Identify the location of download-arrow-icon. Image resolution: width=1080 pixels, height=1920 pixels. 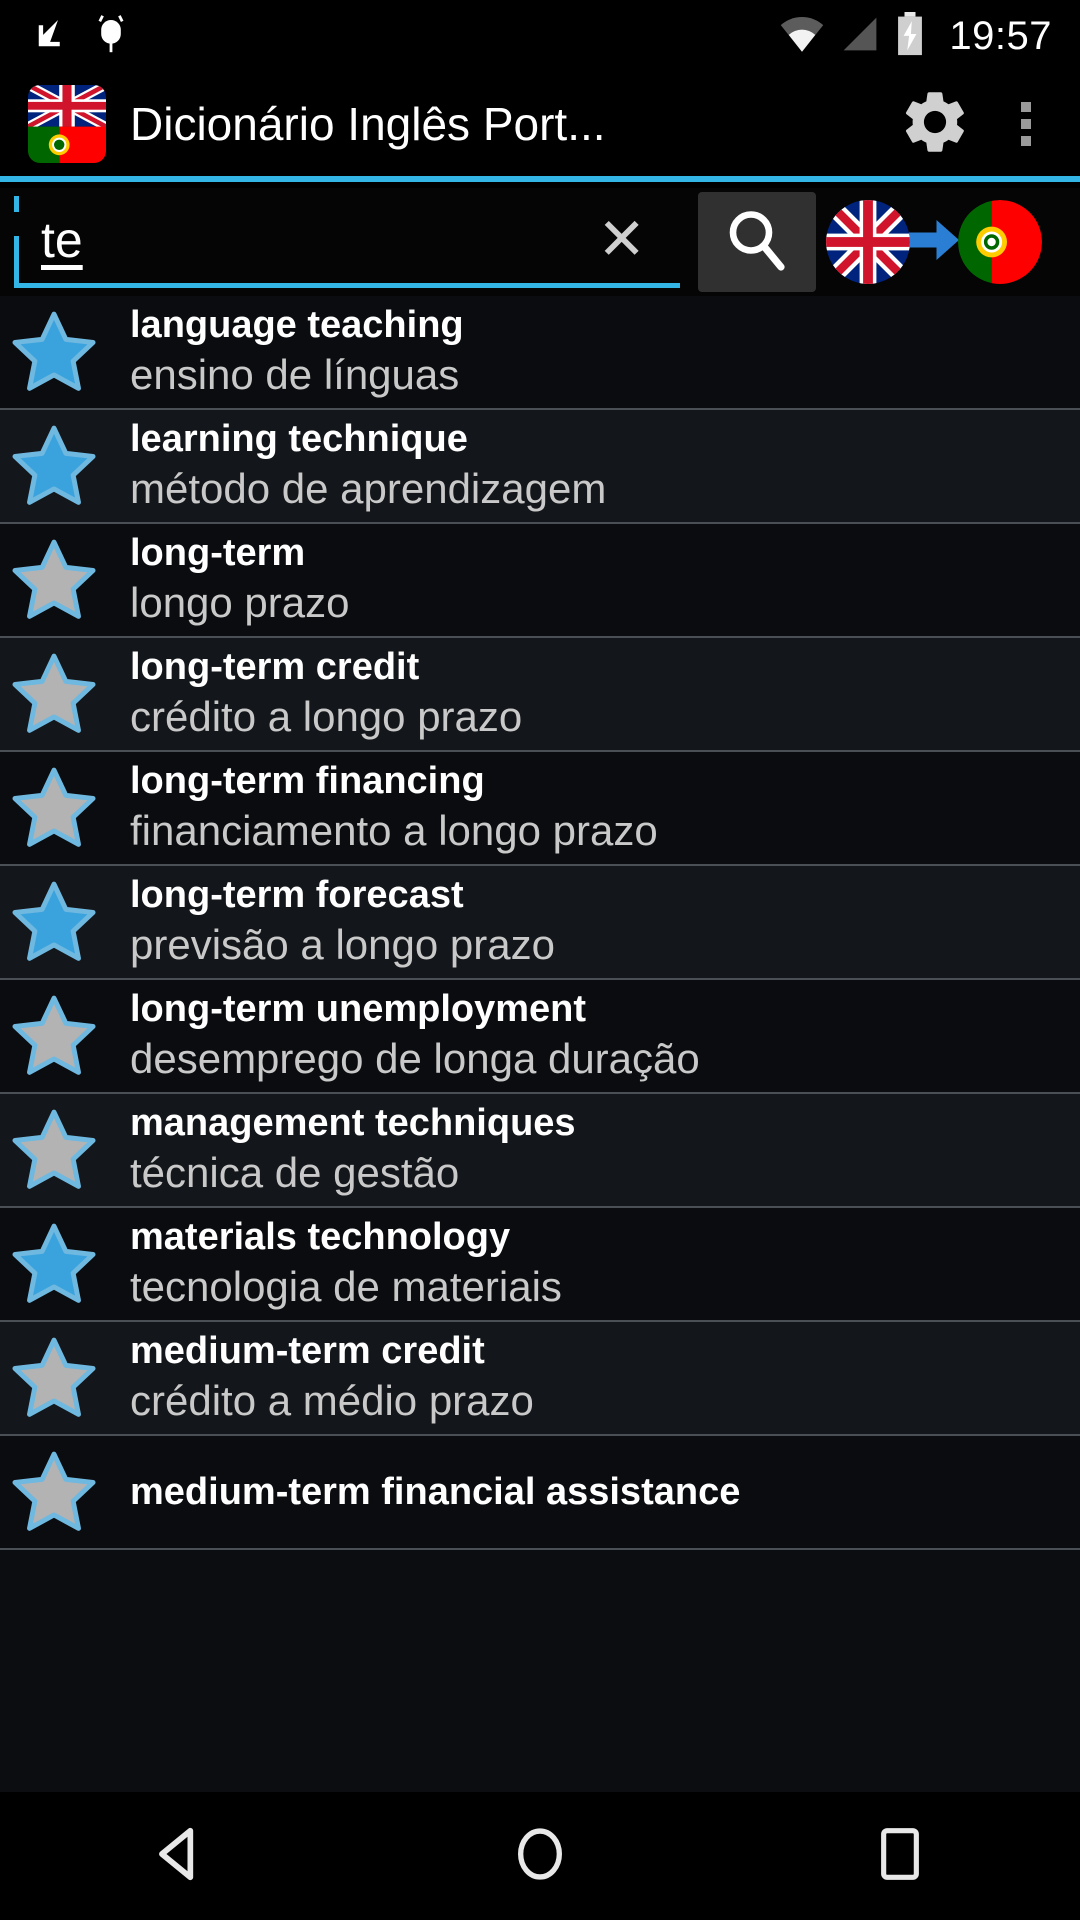
(51, 36).